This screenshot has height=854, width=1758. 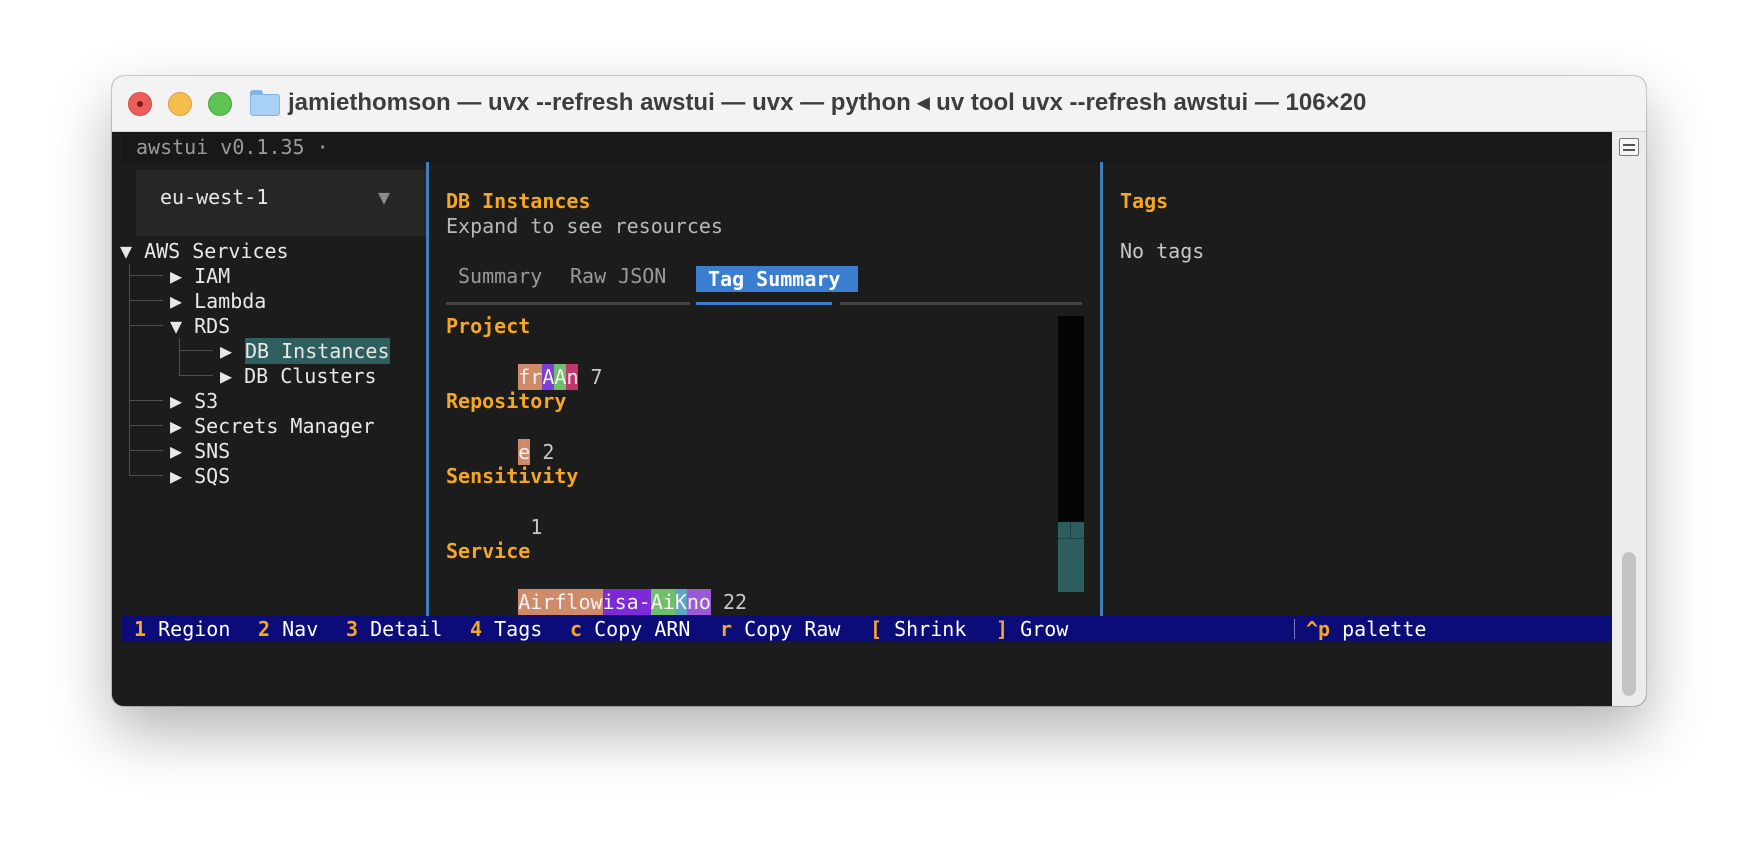 What do you see at coordinates (680, 602) in the screenshot?
I see `tag-value-chip: K` at bounding box center [680, 602].